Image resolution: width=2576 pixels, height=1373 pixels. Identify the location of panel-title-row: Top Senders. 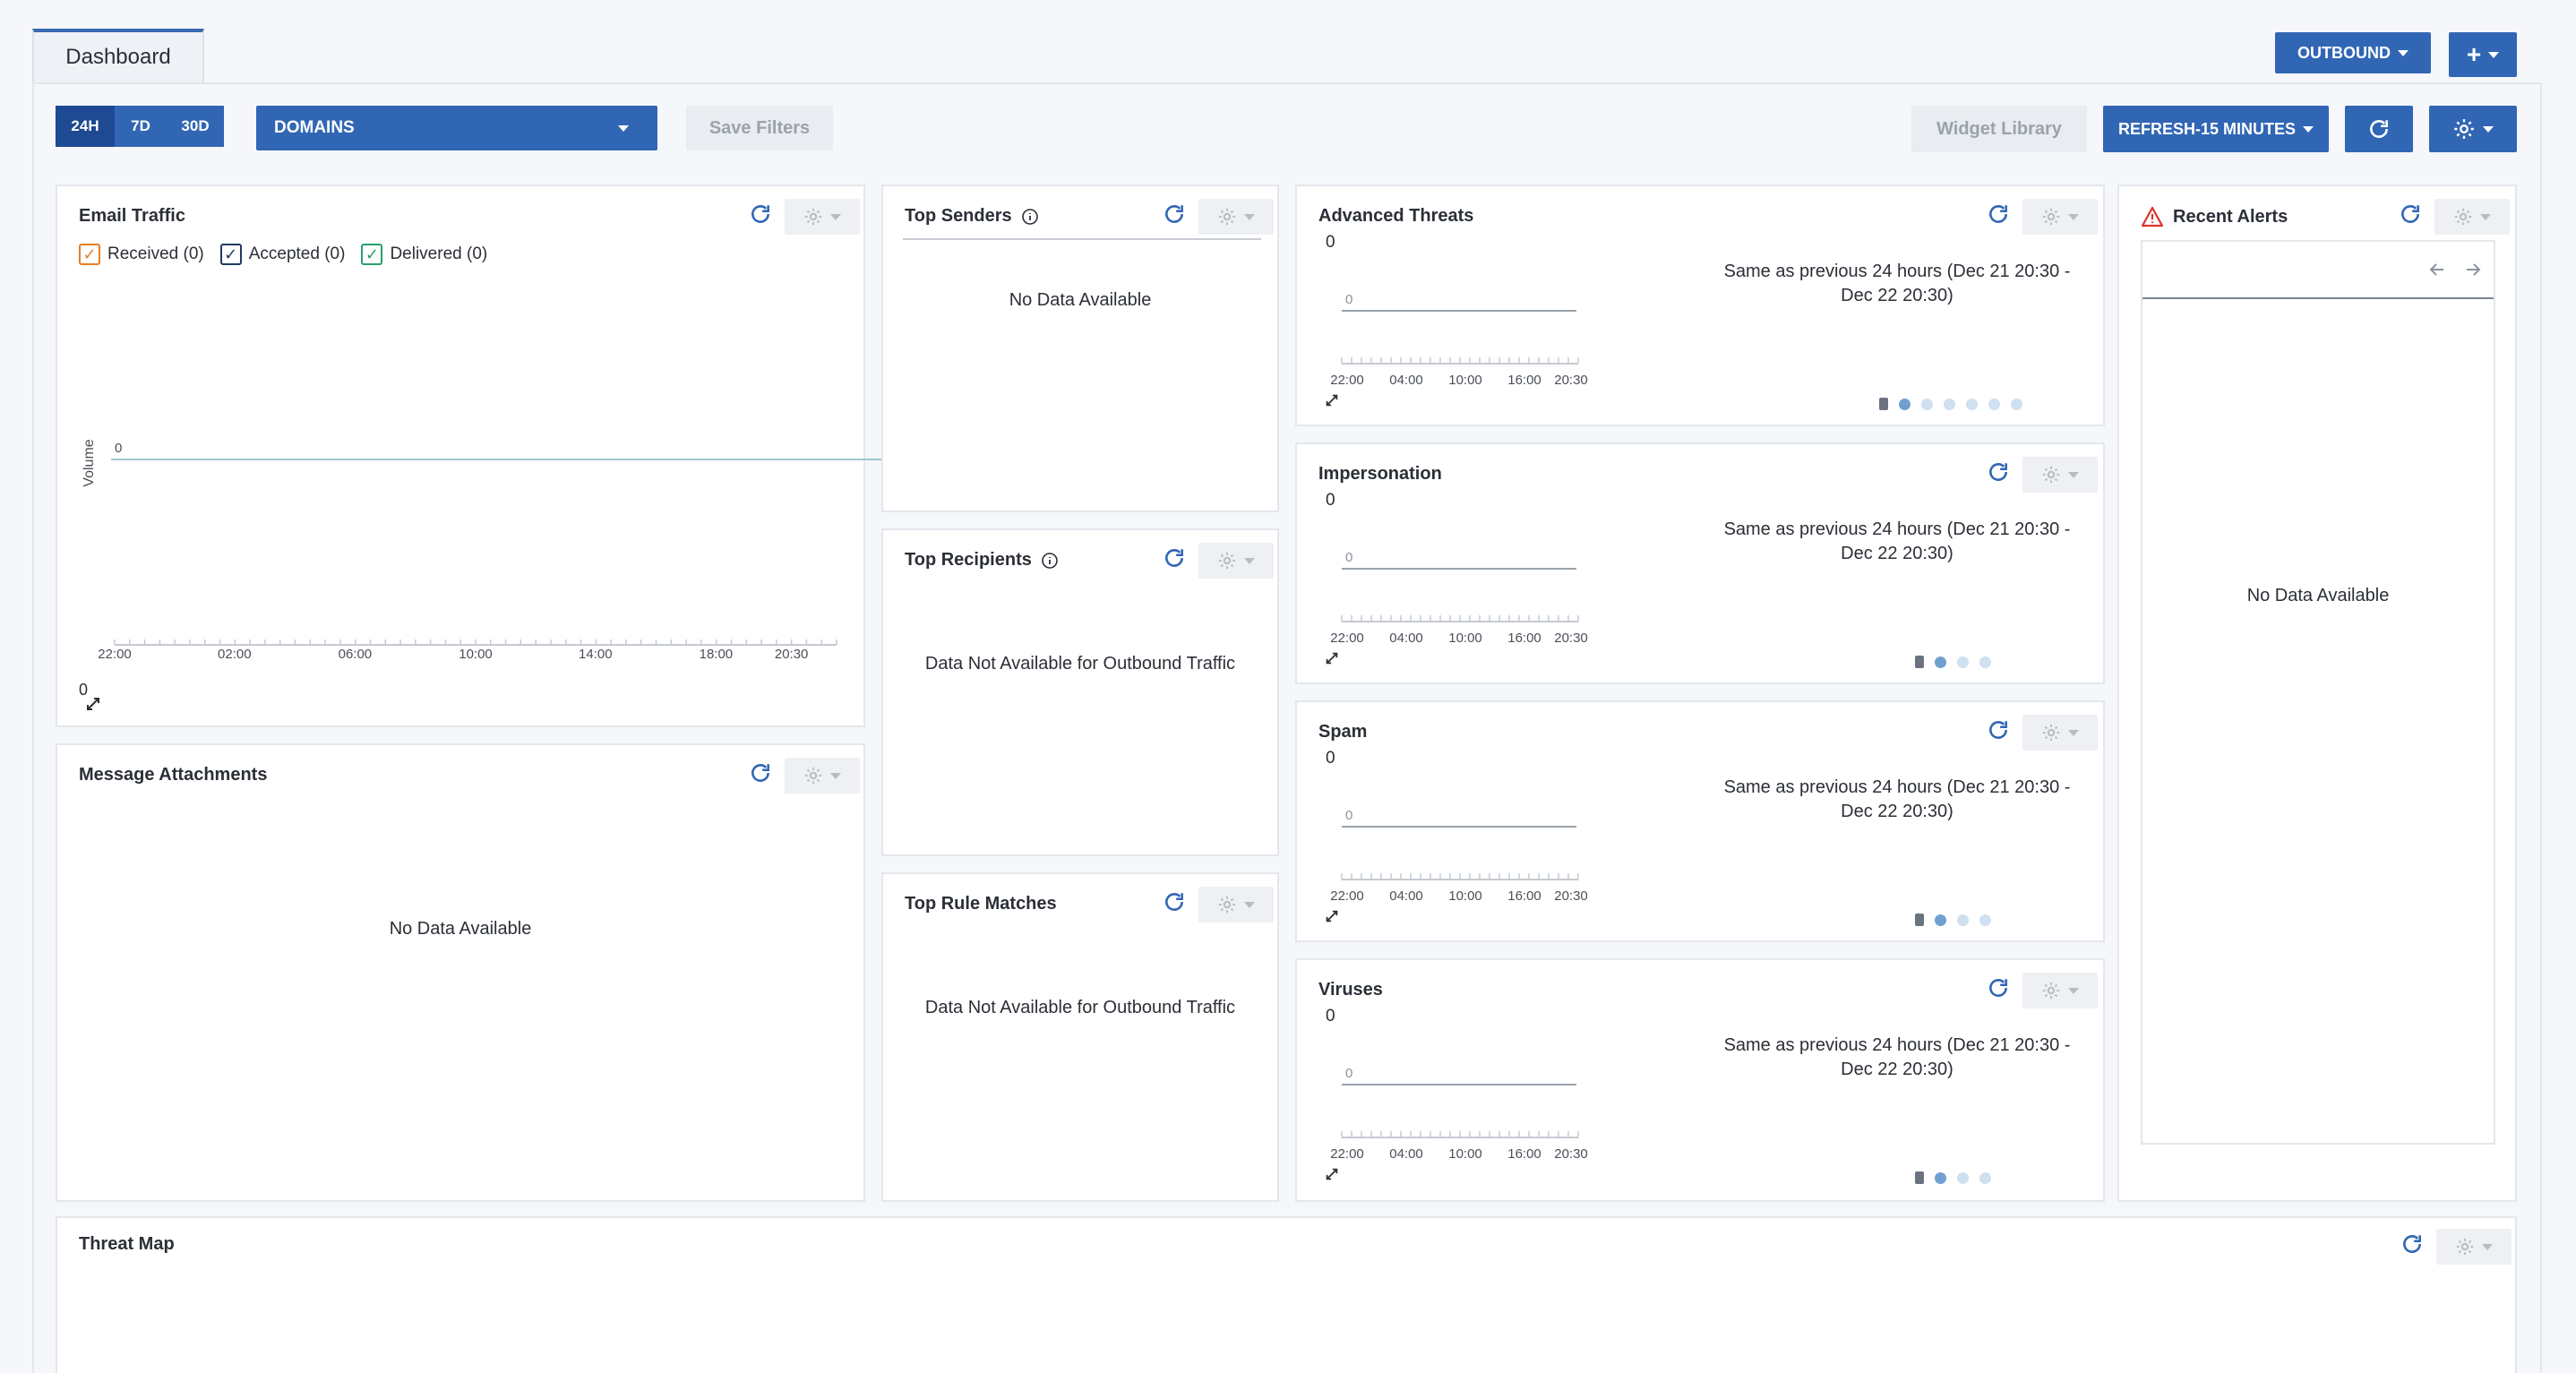
(972, 216).